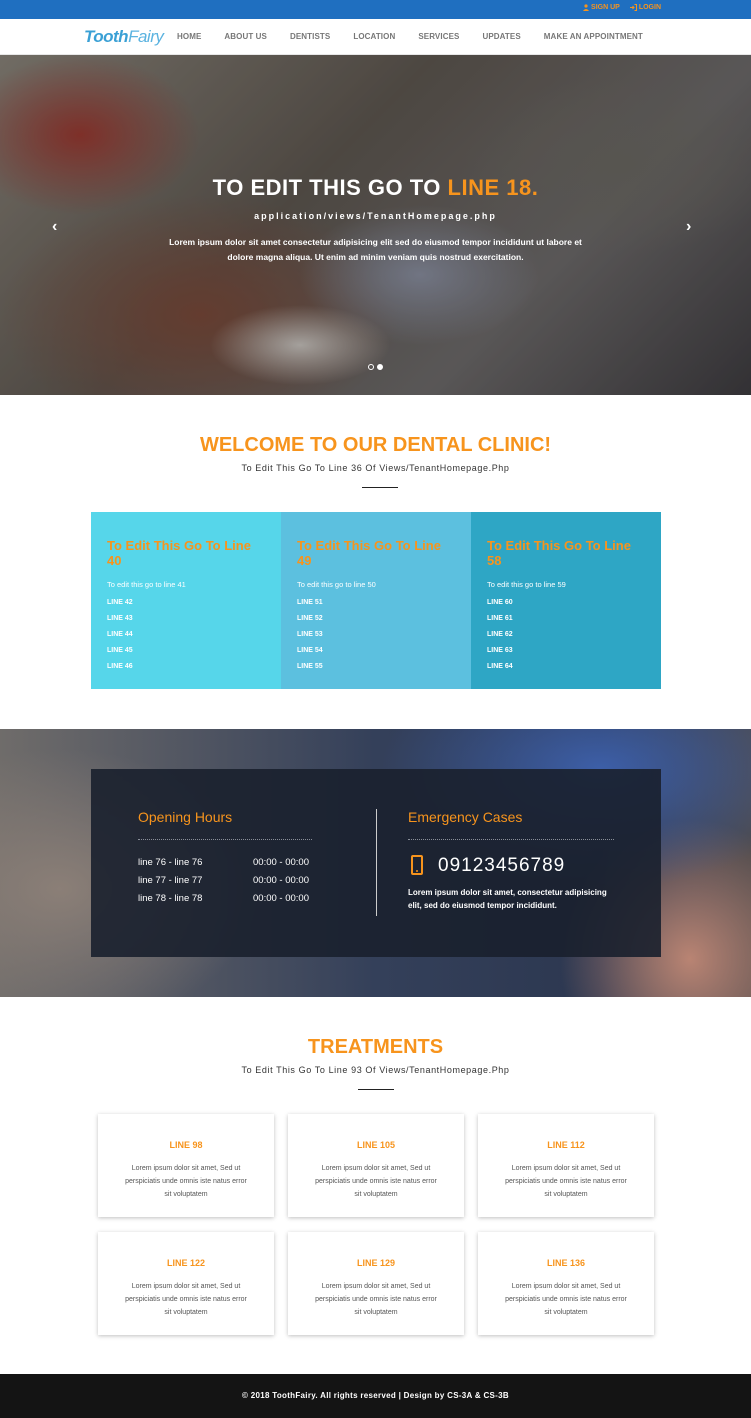  What do you see at coordinates (170, 898) in the screenshot?
I see `hours-day: line 78 - line 78` at bounding box center [170, 898].